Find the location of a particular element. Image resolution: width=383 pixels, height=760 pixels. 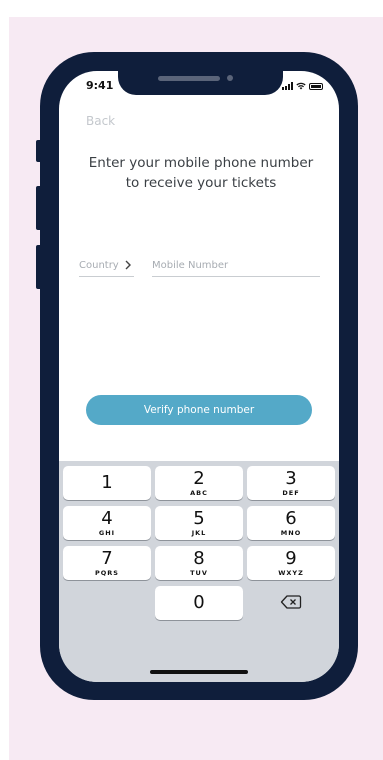

verify-phone-button: Verify phone number is located at coordinates (199, 410).